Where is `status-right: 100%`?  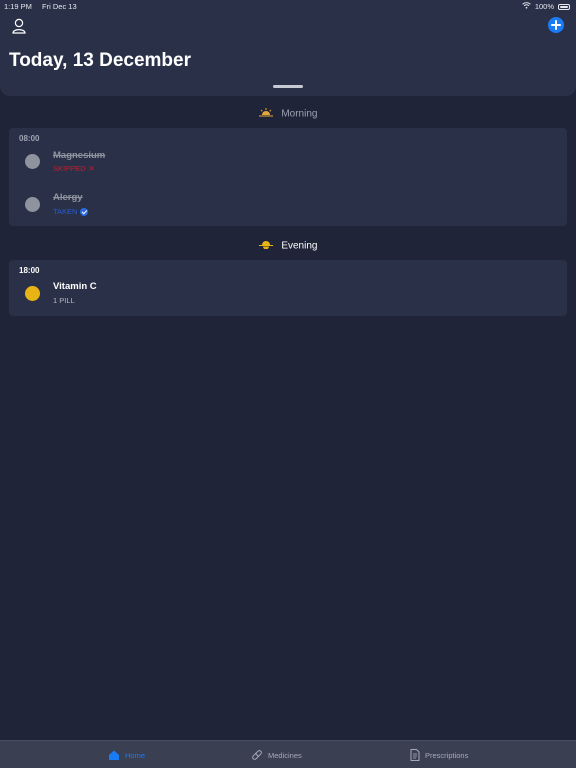 status-right: 100% is located at coordinates (546, 6).